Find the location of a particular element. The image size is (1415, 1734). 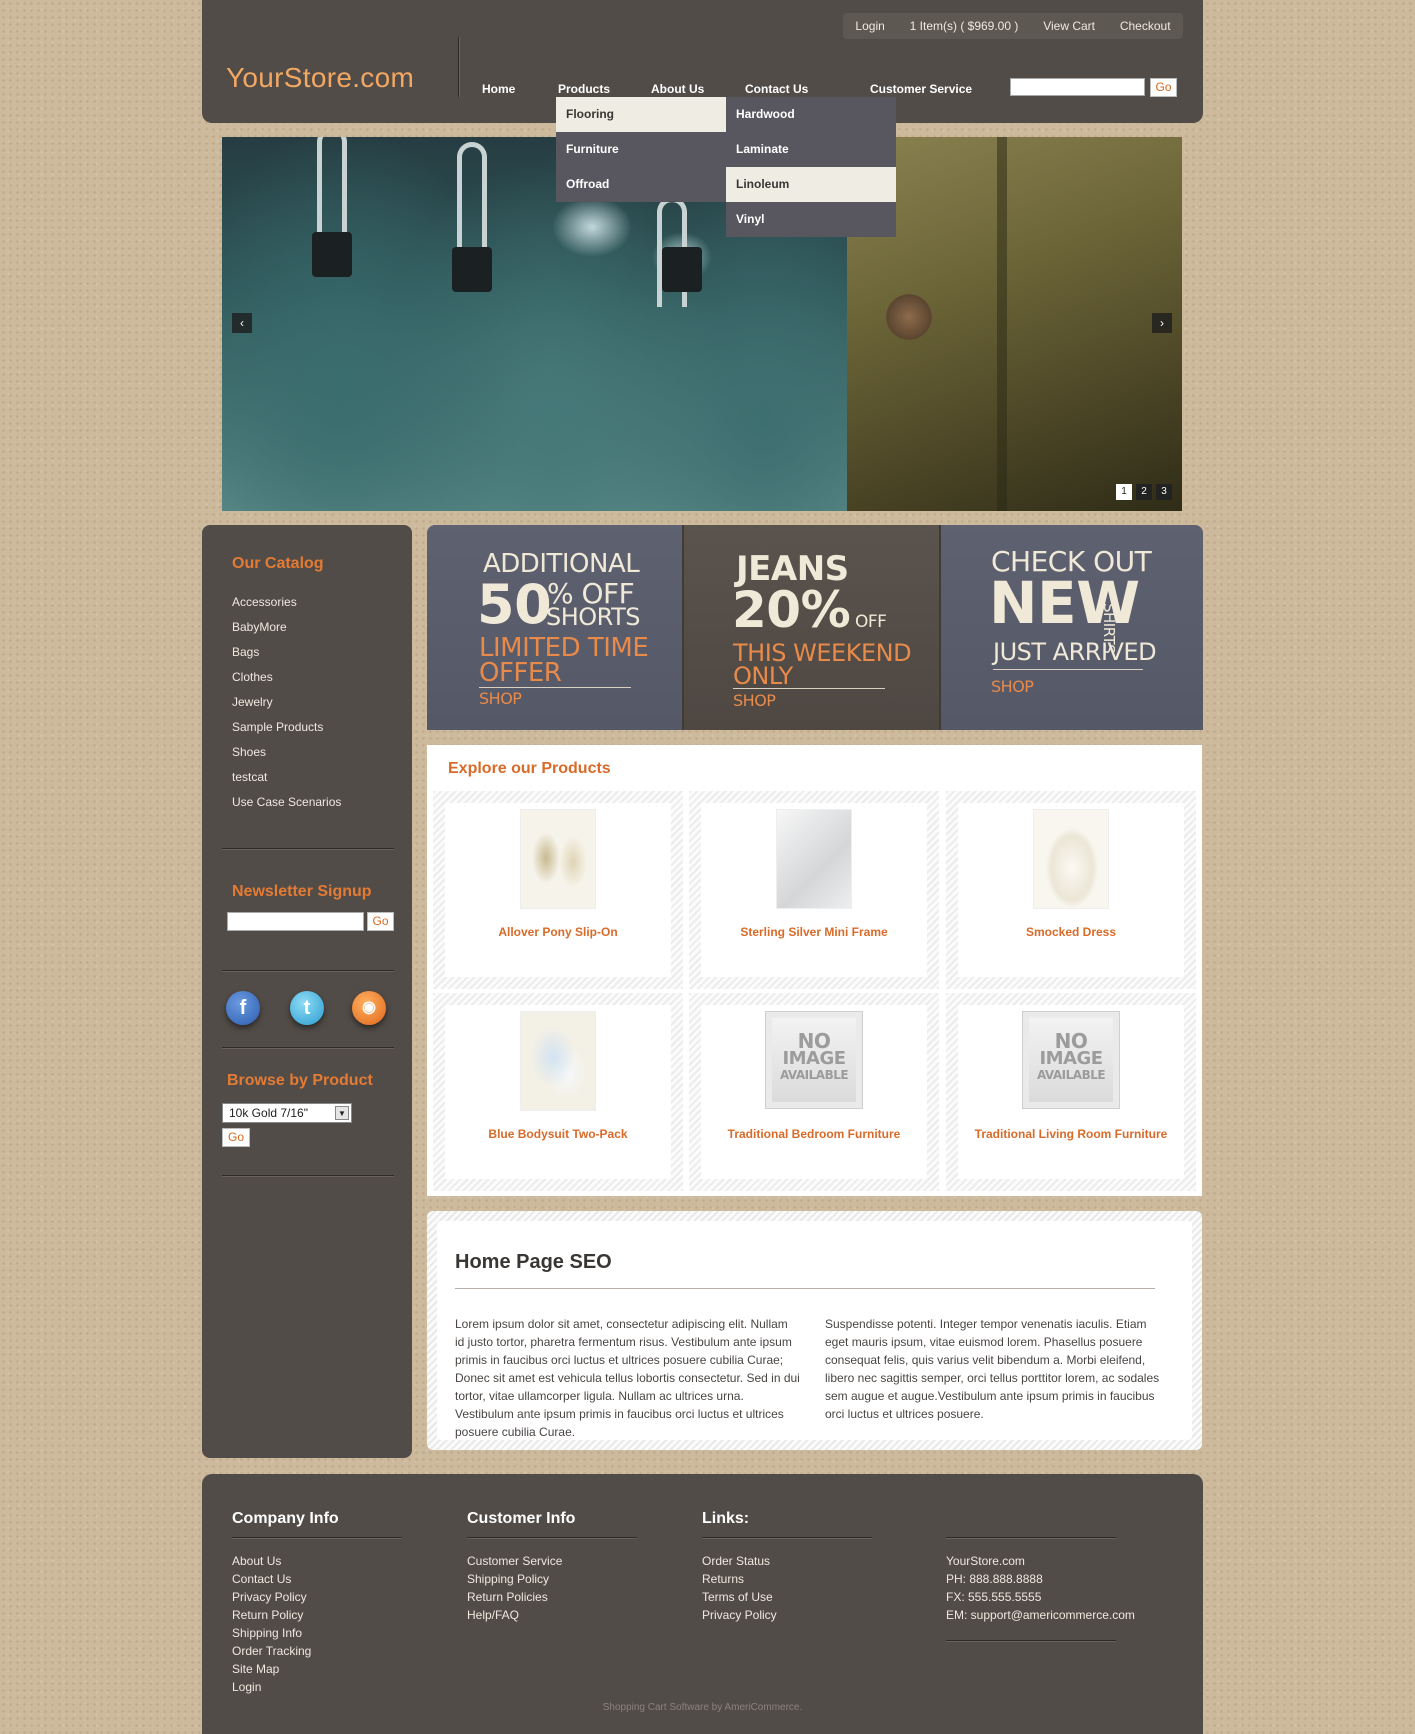

product-tile: Smocked Dress is located at coordinates (1071, 890).